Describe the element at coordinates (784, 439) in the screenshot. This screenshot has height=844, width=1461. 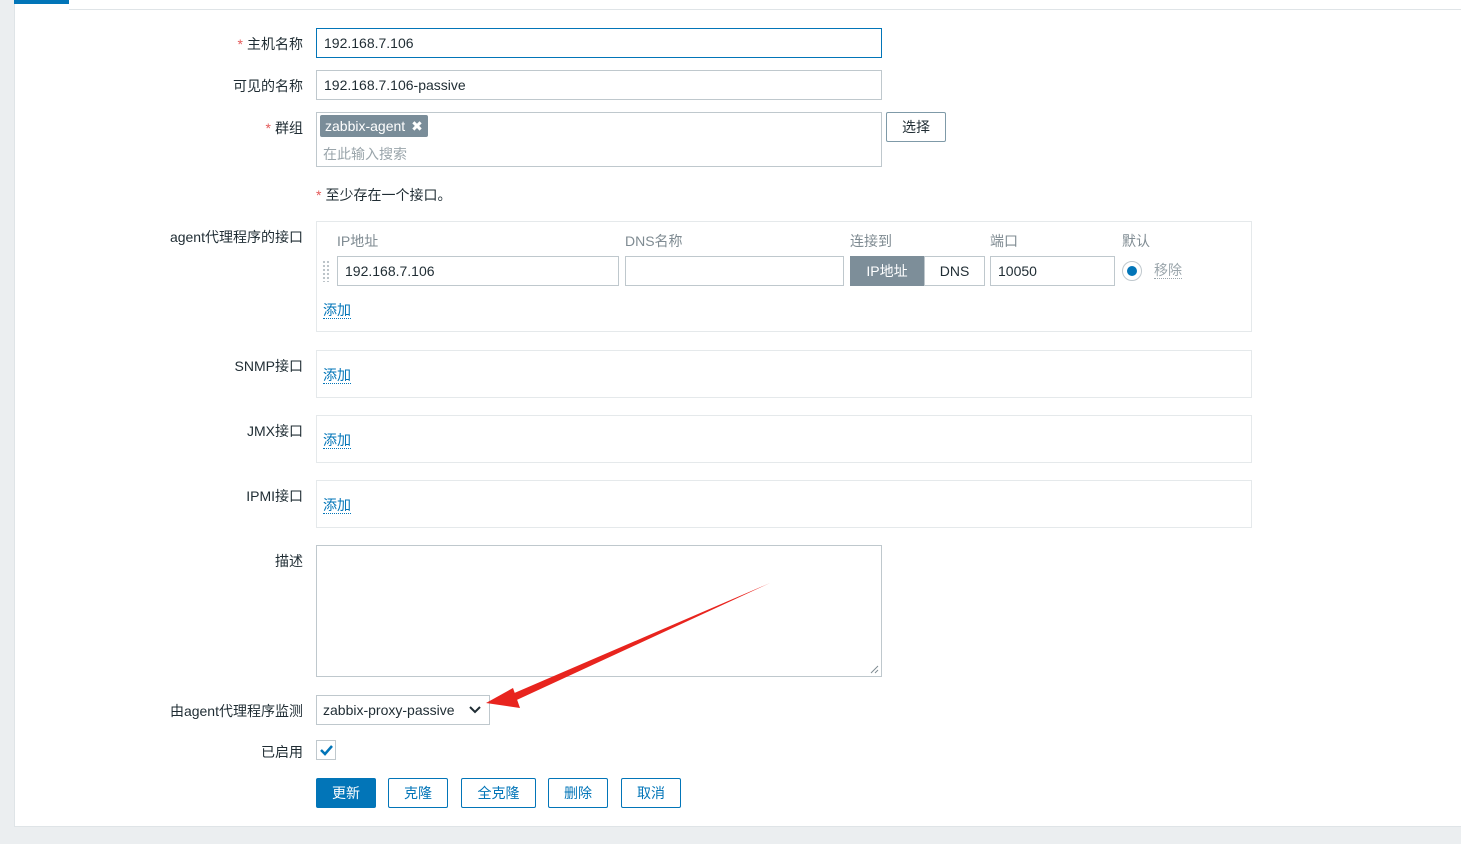
I see `jmx-box` at that location.